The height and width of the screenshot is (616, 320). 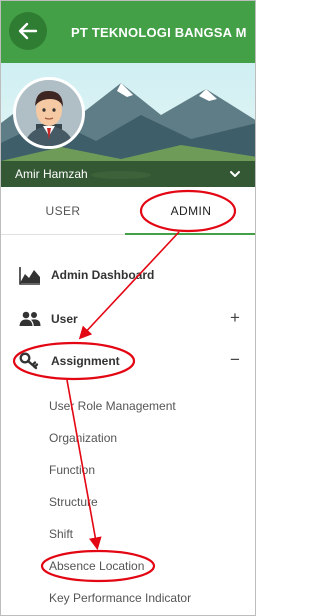 I want to click on submenu-item-structure: Structure, so click(x=128, y=502).